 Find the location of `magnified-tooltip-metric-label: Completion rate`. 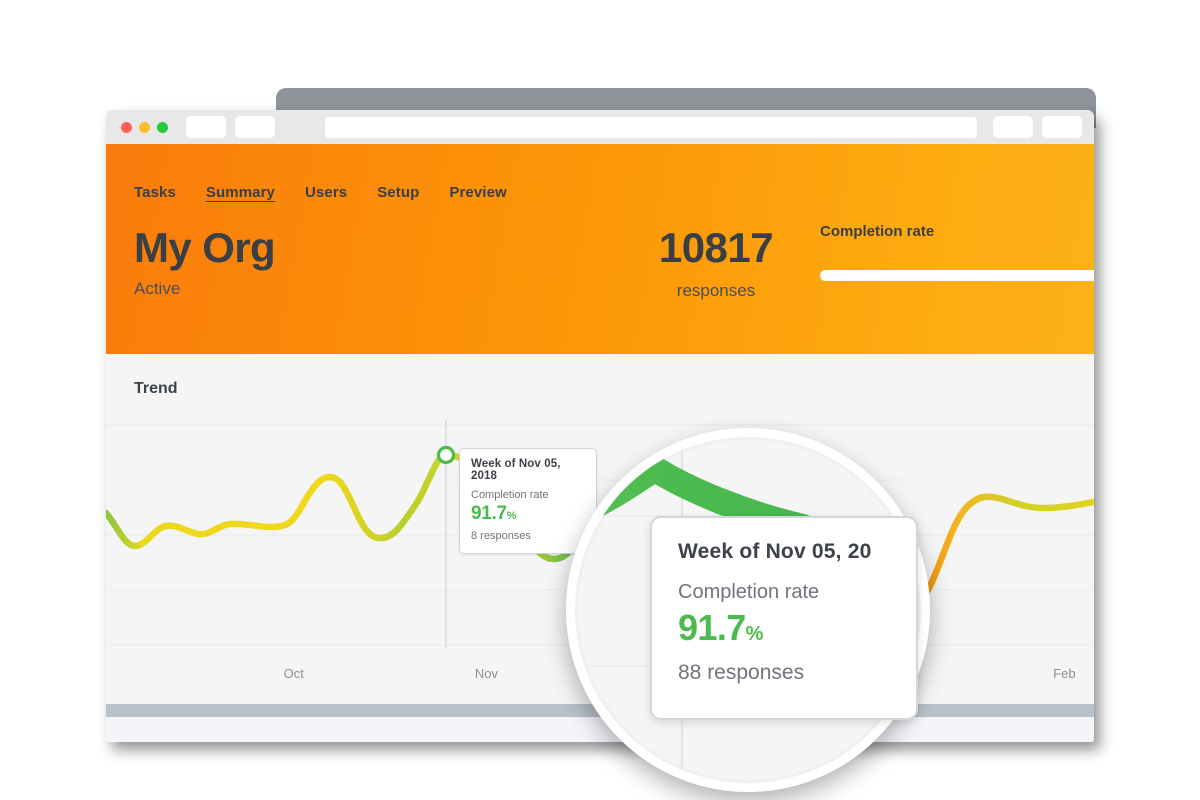

magnified-tooltip-metric-label: Completion rate is located at coordinates (749, 592).